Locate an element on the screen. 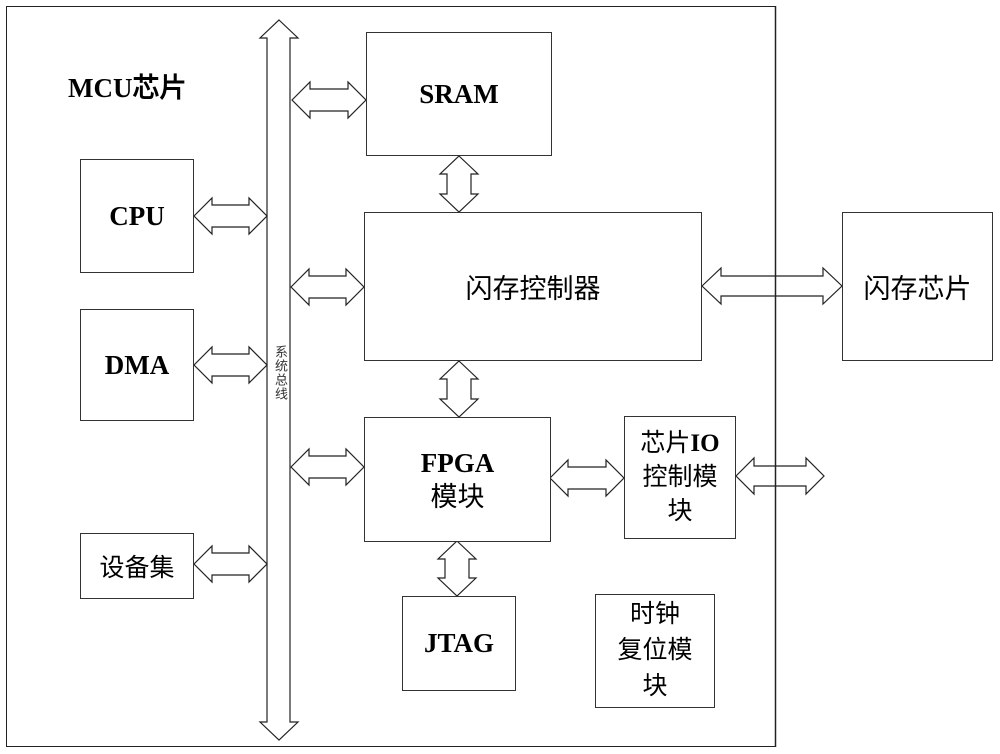 The image size is (1000, 754). clock-reset-line2: 复位模 is located at coordinates (655, 650).